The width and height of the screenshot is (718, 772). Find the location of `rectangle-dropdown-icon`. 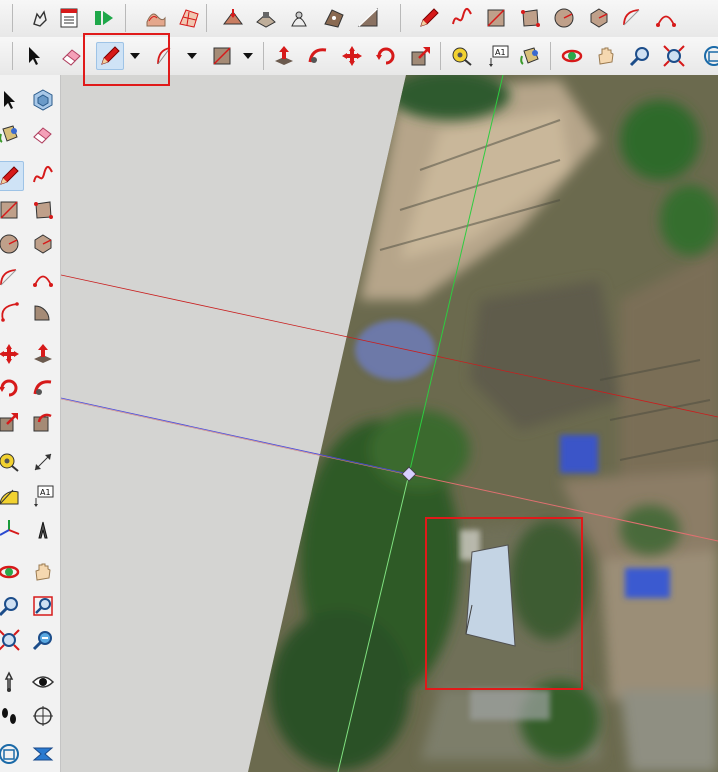

rectangle-dropdown-icon is located at coordinates (222, 56).